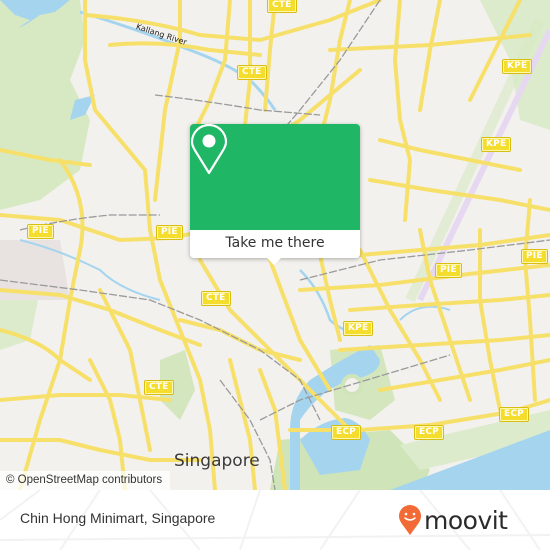 The height and width of the screenshot is (550, 550). I want to click on location-popup: Take me there, so click(275, 194).